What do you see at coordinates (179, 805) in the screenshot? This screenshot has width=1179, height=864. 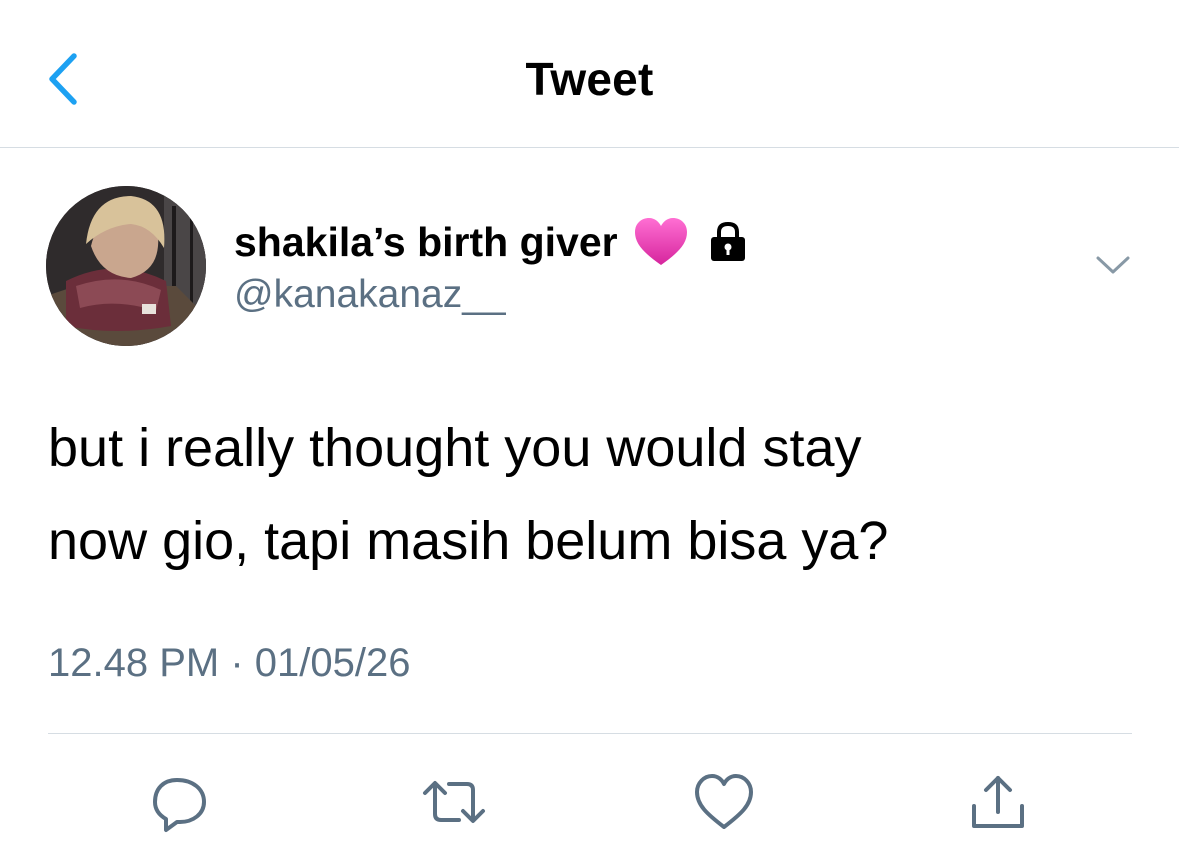 I see `reply-icon` at bounding box center [179, 805].